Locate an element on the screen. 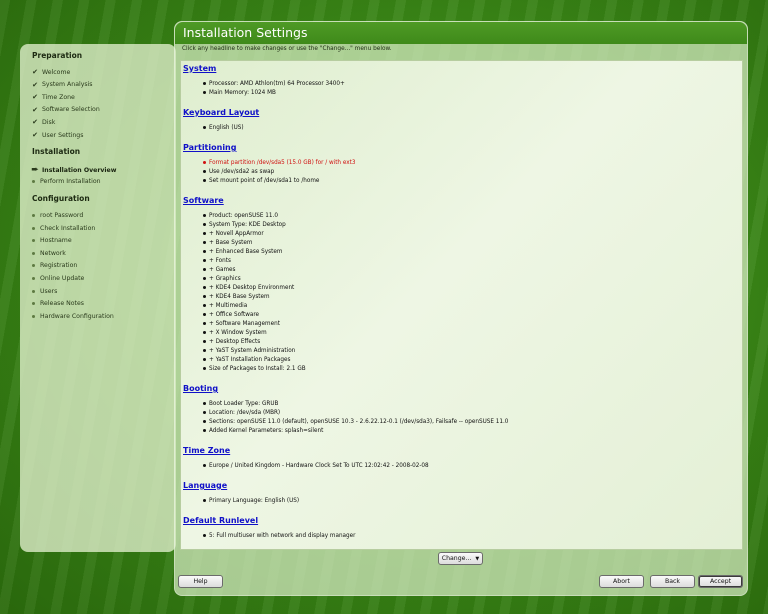  summary-item: Boot Loader Type: GRUB is located at coordinates (240, 404).